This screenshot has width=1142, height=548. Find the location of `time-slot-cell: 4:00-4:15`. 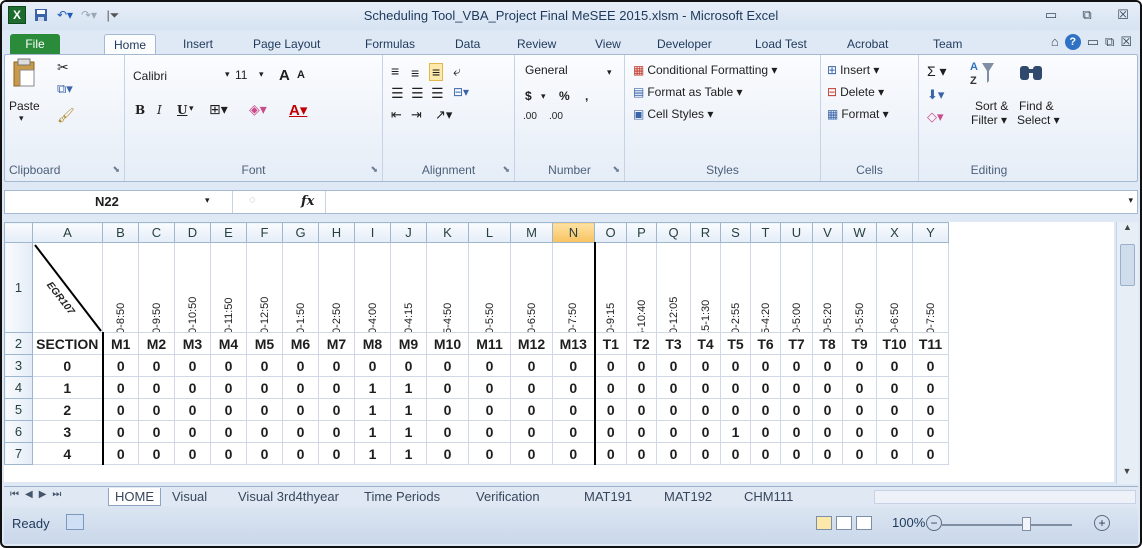

time-slot-cell: 4:00-4:15 is located at coordinates (408, 287).